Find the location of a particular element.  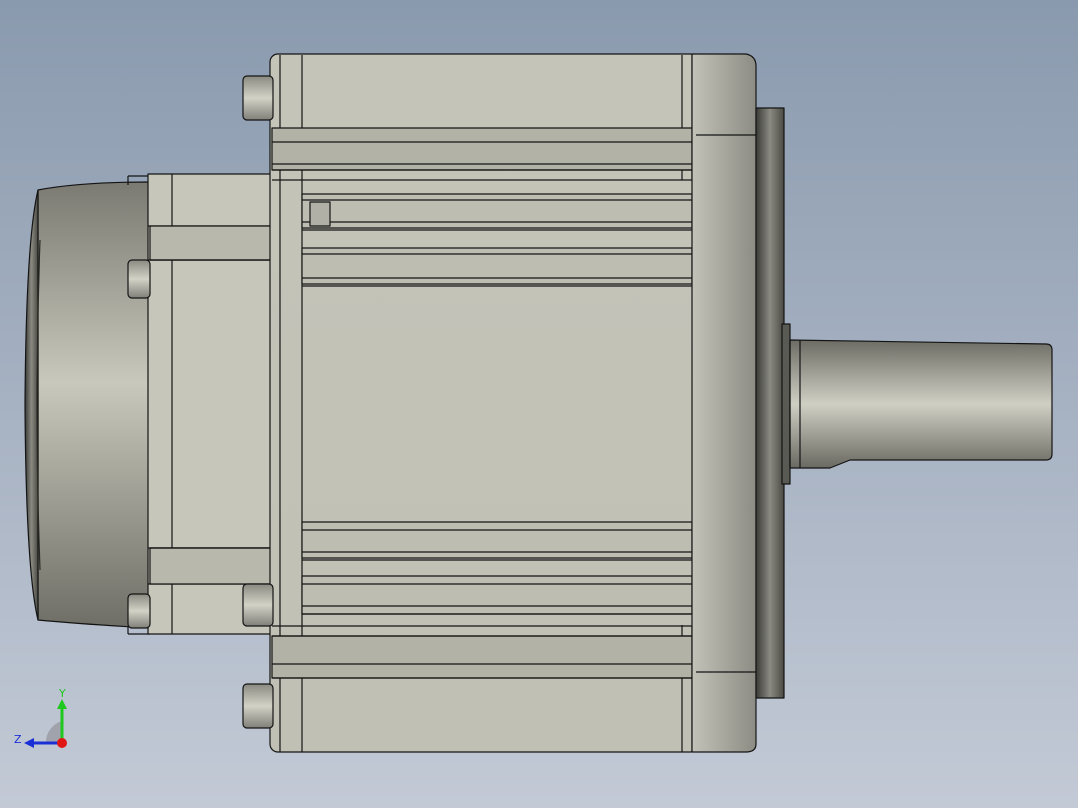

output-shaft is located at coordinates (921, 404).